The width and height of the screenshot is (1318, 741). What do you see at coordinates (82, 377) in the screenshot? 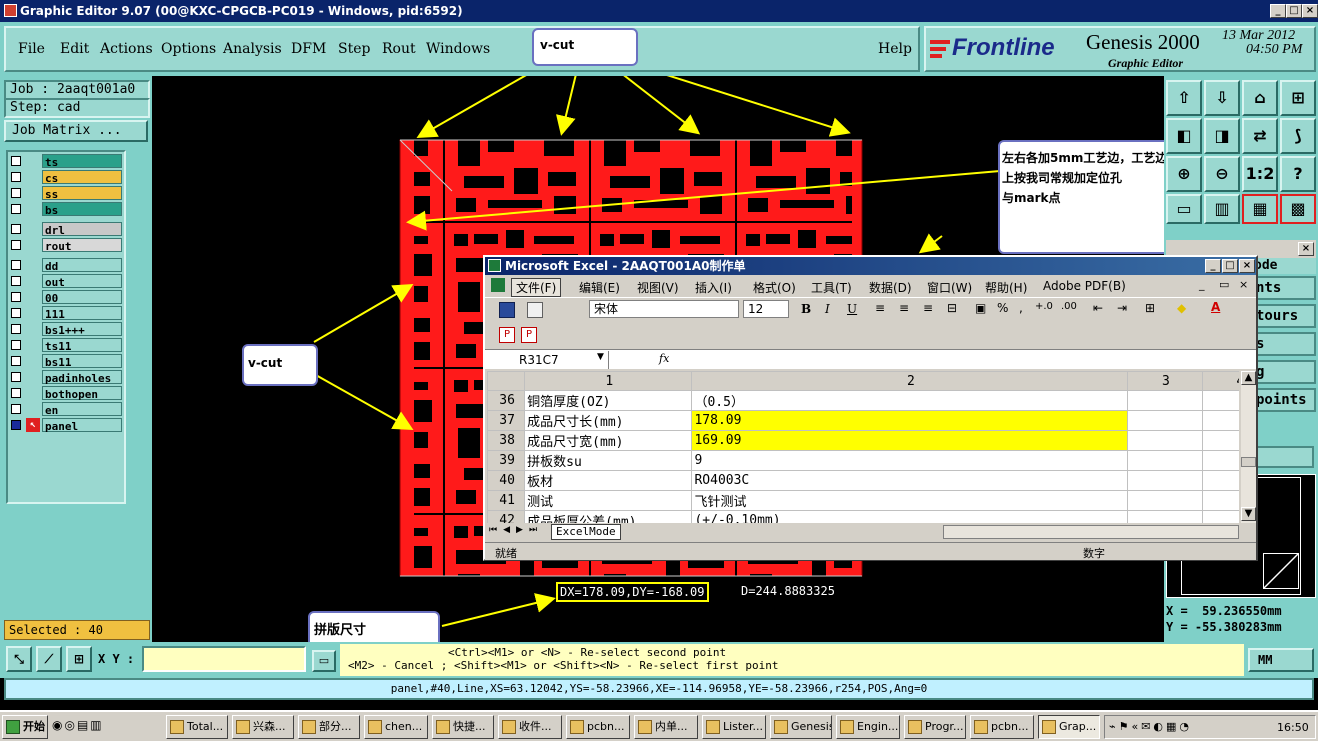
I see `layer-name: padinholes` at bounding box center [82, 377].